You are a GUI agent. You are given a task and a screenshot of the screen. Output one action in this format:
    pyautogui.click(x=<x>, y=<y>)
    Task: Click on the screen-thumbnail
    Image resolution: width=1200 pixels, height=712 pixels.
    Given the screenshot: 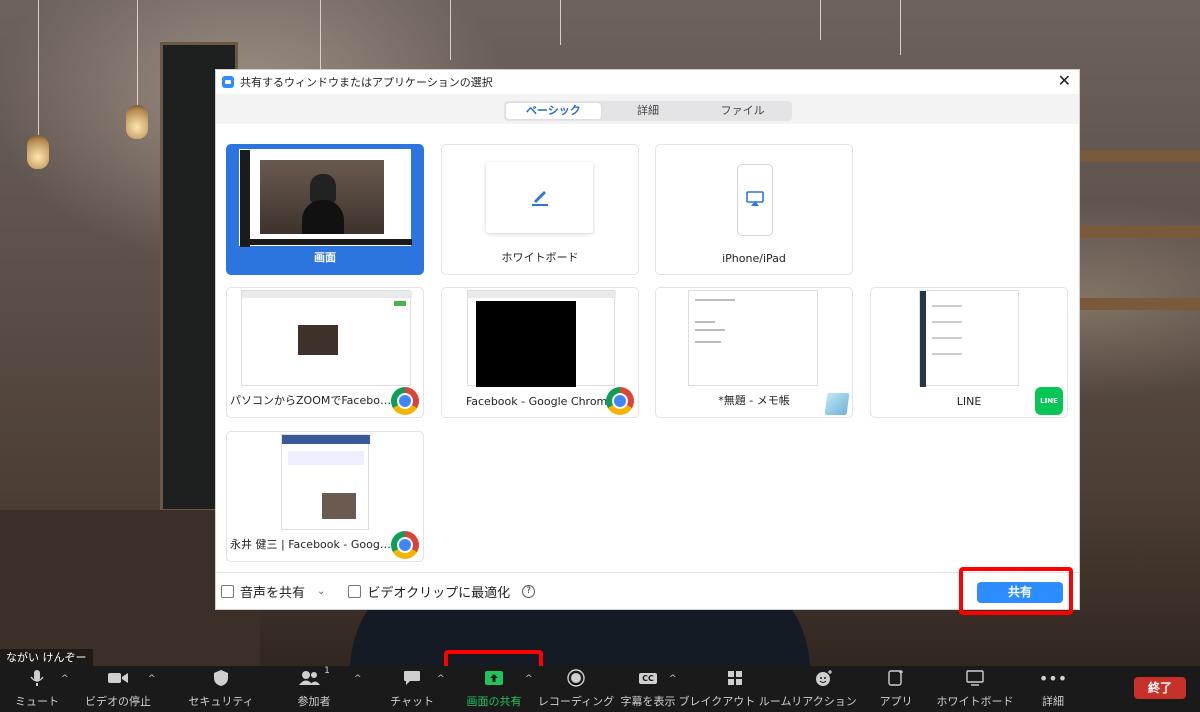 What is the action you would take?
    pyautogui.click(x=325, y=198)
    